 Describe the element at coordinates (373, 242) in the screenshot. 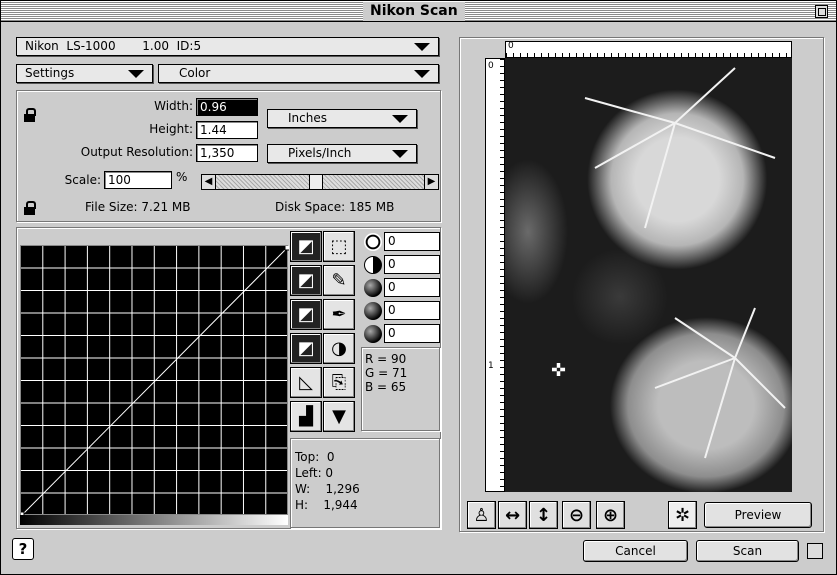

I see `brightness-icon` at that location.